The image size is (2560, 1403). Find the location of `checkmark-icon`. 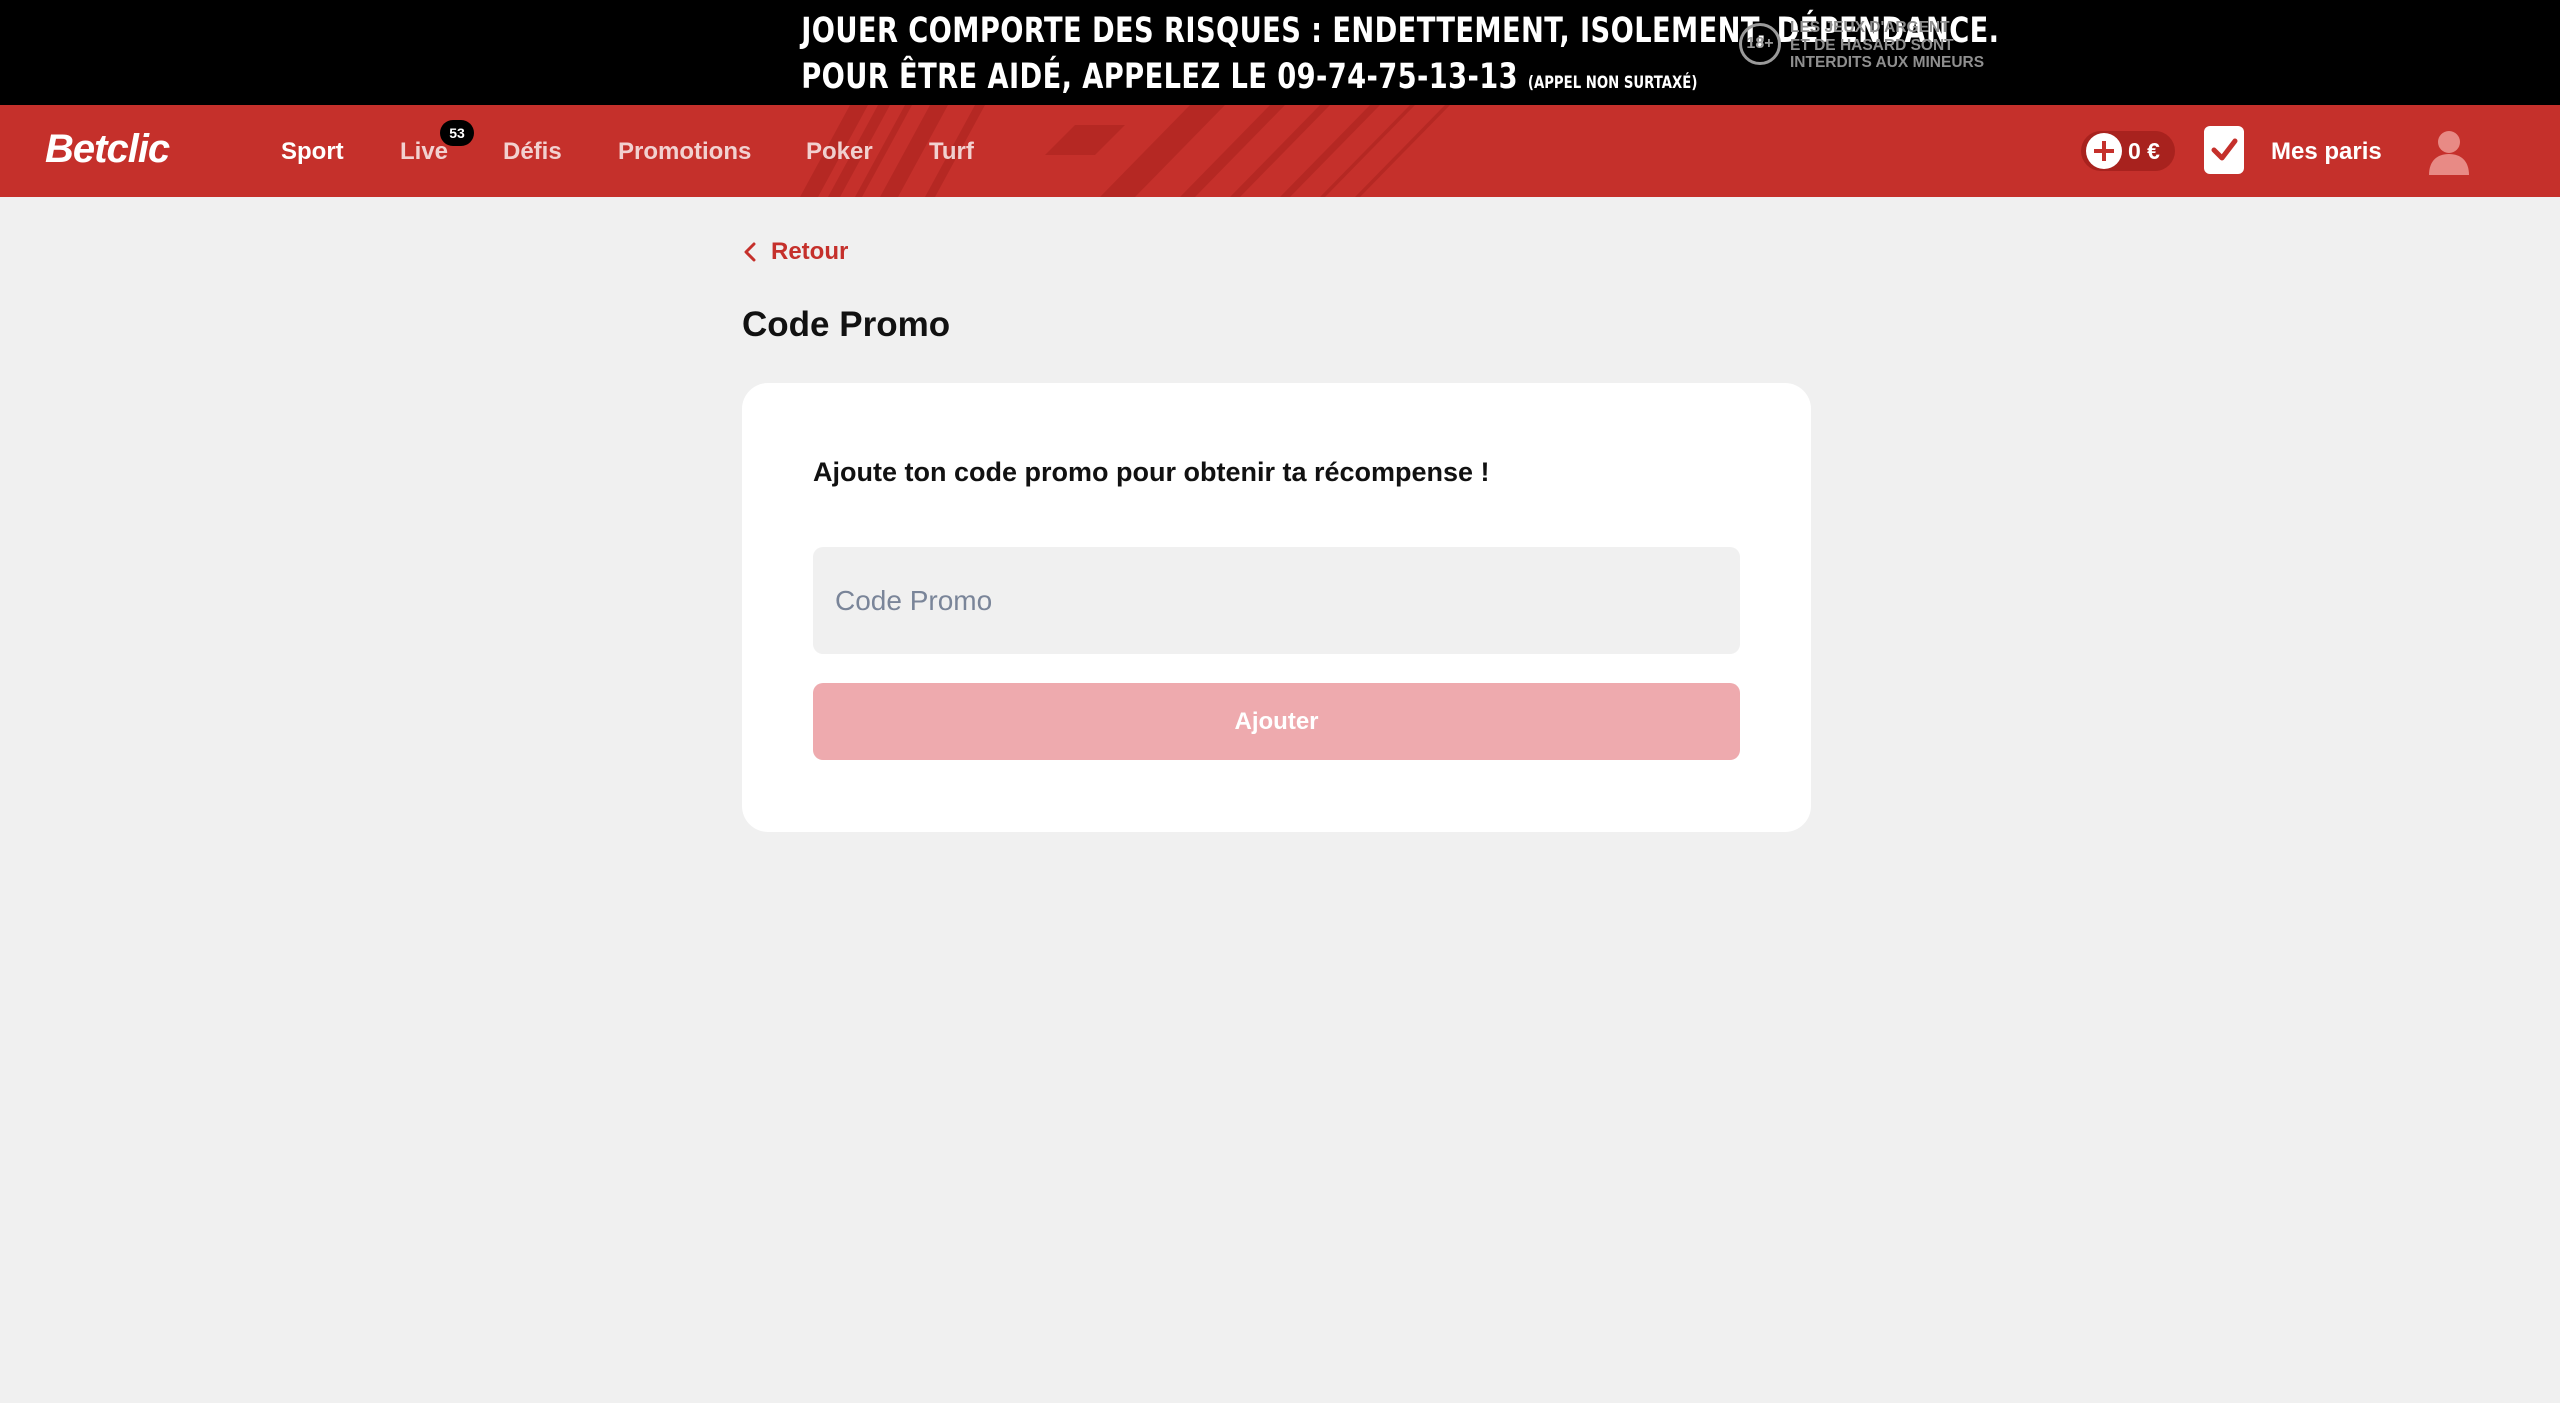

checkmark-icon is located at coordinates (2224, 149).